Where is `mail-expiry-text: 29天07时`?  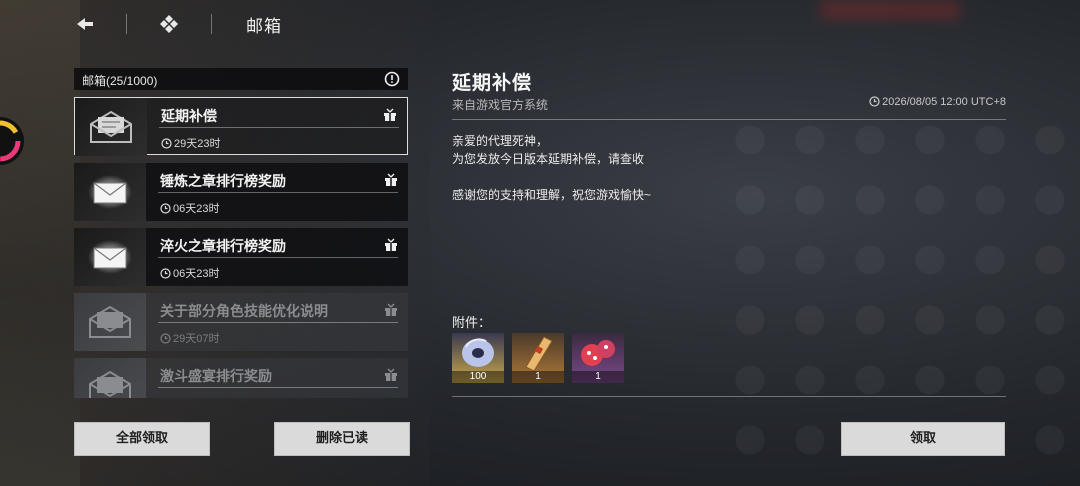
mail-expiry-text: 29天07时 is located at coordinates (196, 339).